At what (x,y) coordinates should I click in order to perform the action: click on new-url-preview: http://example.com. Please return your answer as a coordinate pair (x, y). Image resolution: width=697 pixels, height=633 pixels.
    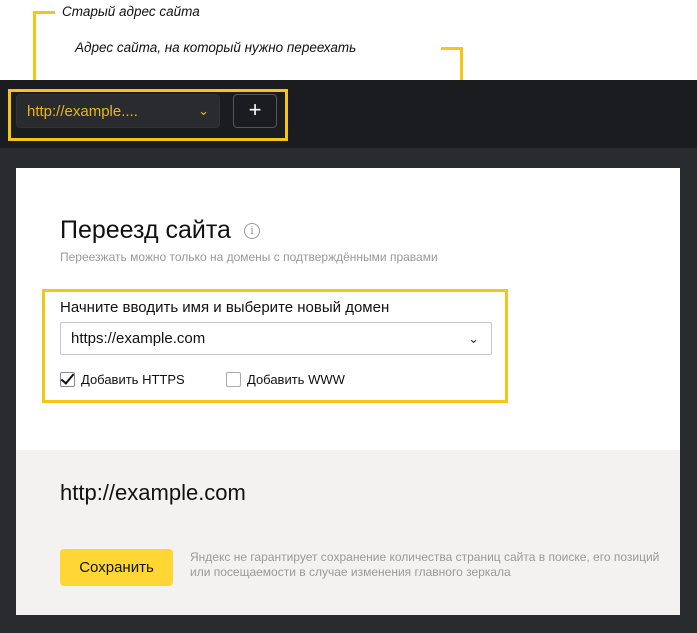
    Looking at the image, I should click on (153, 492).